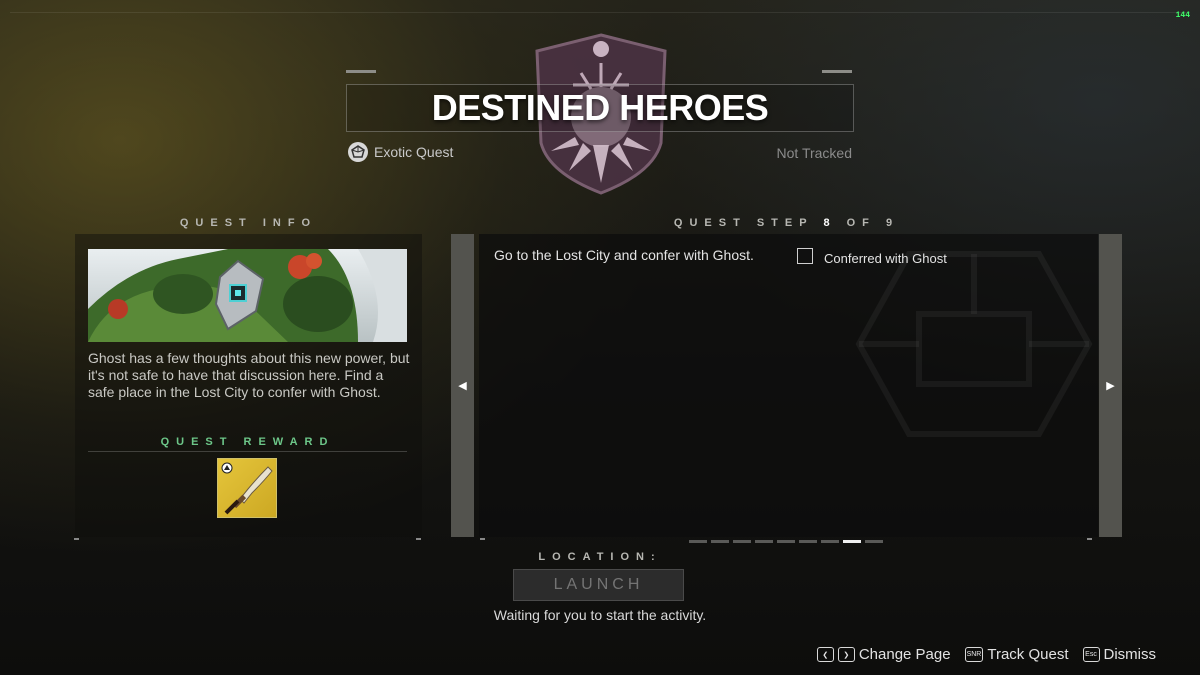  Describe the element at coordinates (885, 258) in the screenshot. I see `objective-label: Conferred with Ghost` at that location.